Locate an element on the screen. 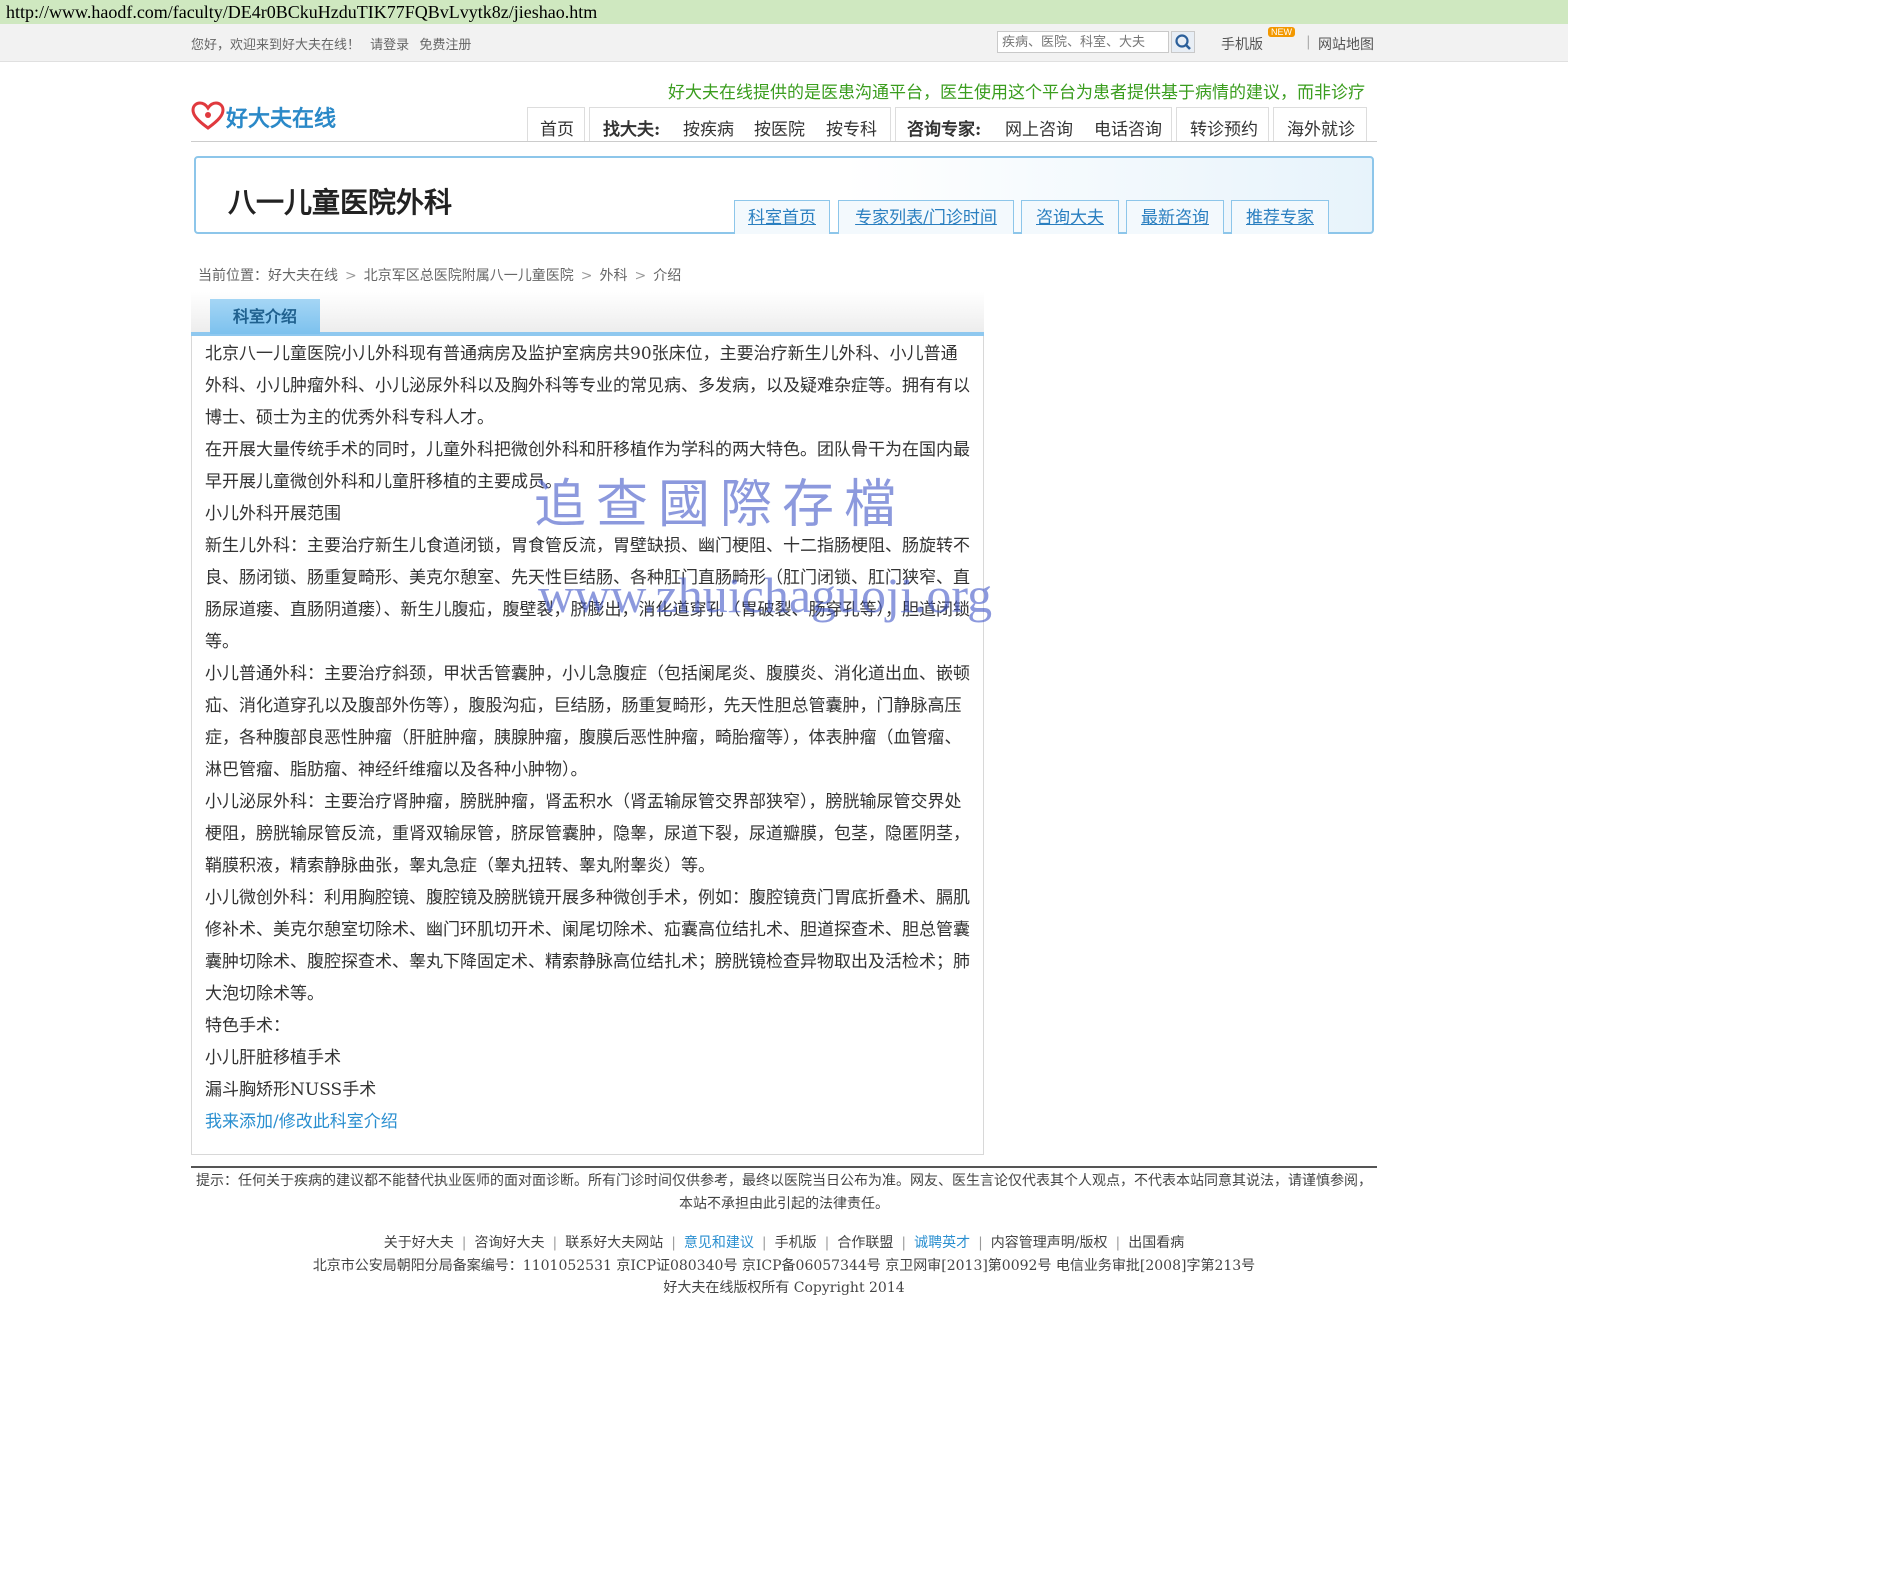  tab-recommended-experts: 推荐专家 is located at coordinates (1280, 217).